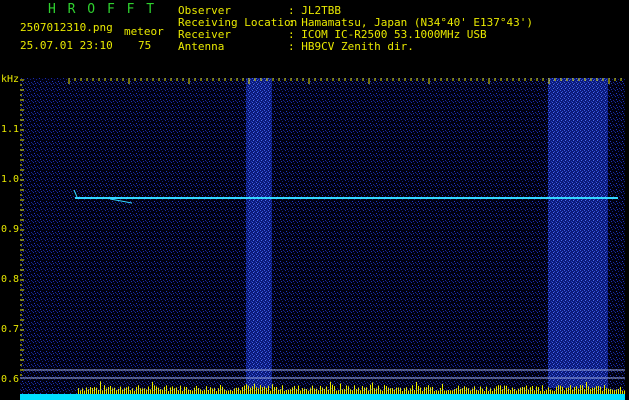 Image resolution: width=629 pixels, height=400 pixels. I want to click on y-tick-label: 1.1, so click(10, 129).